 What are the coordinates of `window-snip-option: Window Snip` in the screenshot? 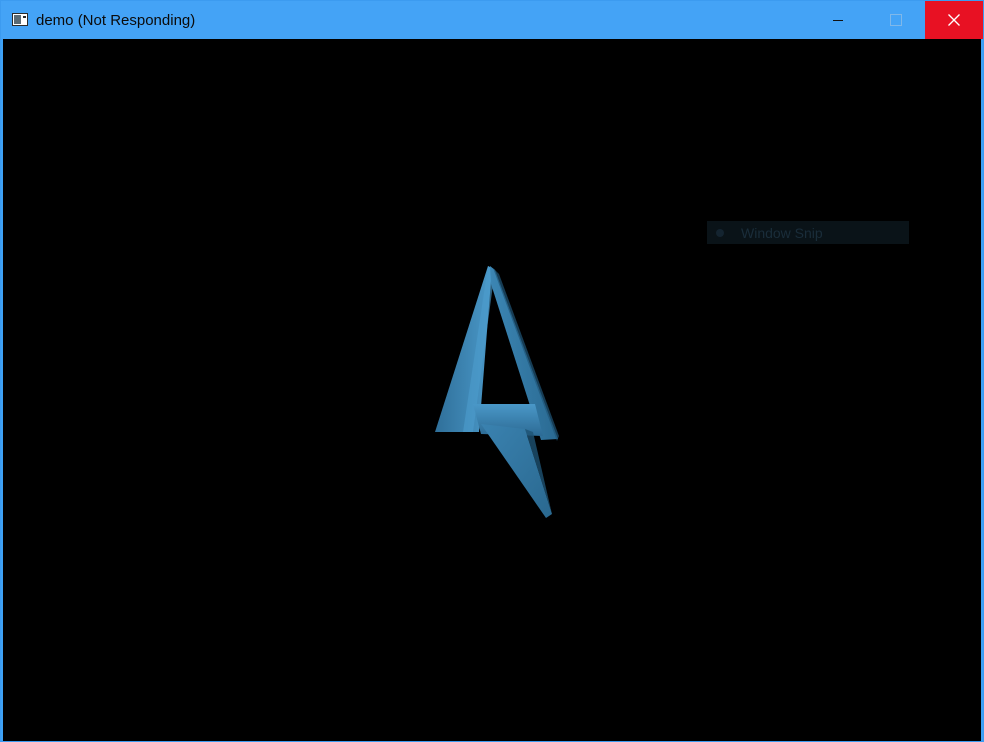 It's located at (808, 232).